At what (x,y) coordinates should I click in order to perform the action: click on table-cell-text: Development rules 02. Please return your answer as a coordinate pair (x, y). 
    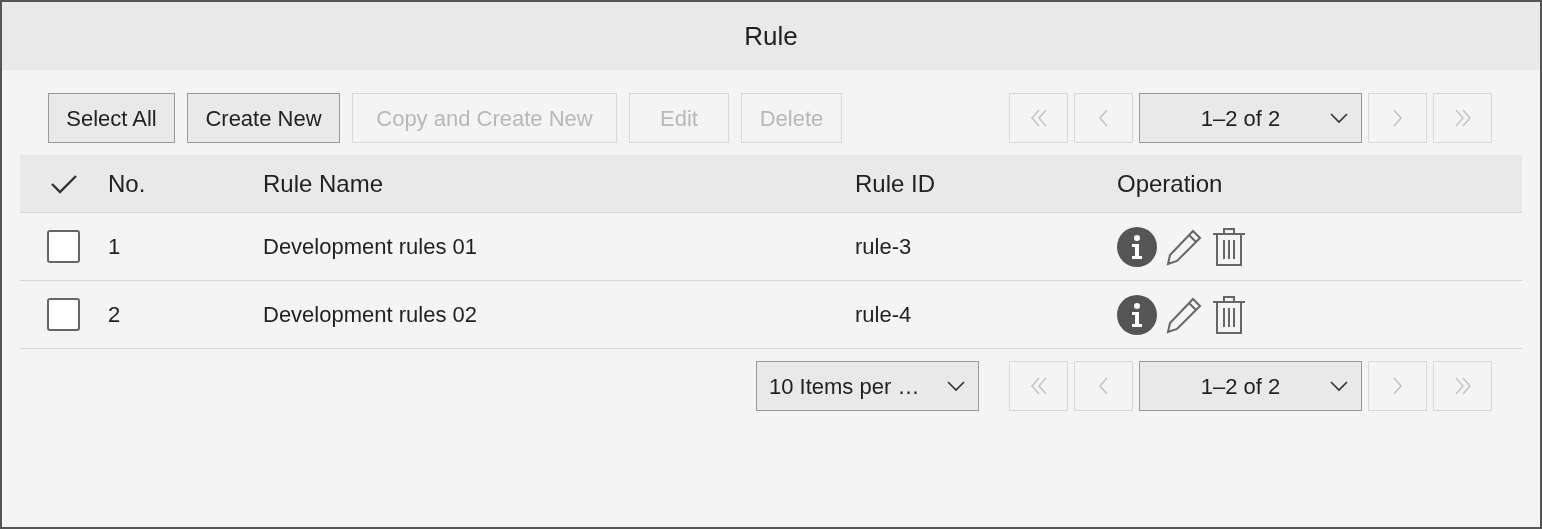
    Looking at the image, I should click on (370, 315).